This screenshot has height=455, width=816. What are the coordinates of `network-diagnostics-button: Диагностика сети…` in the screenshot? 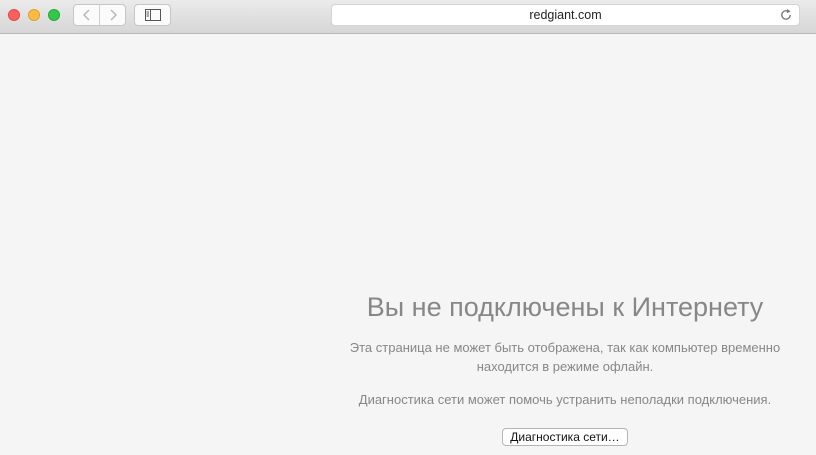 It's located at (565, 437).